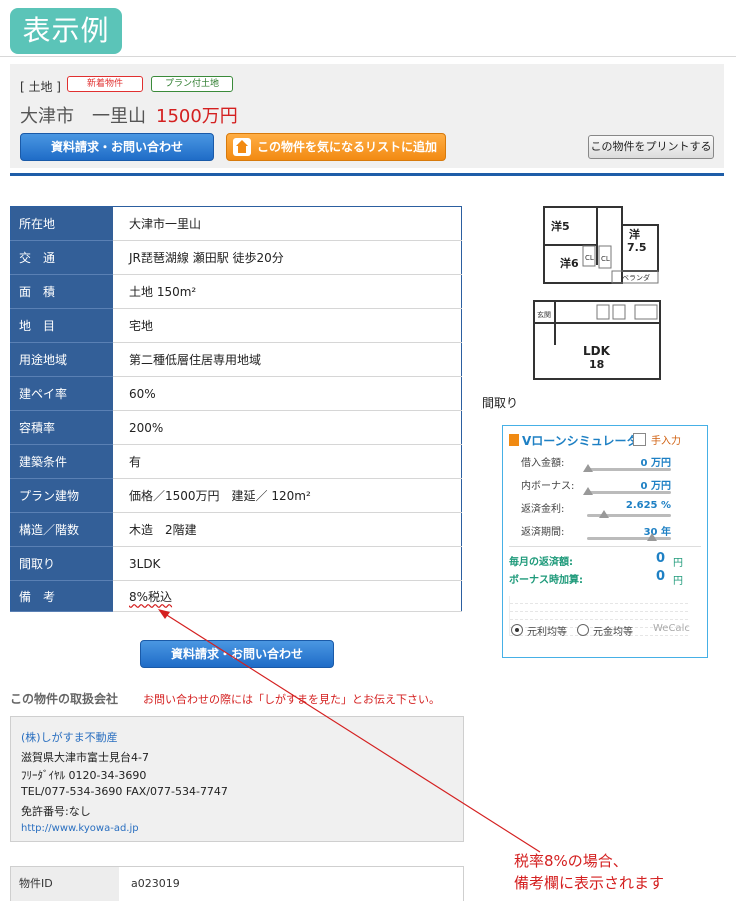 This screenshot has height=901, width=736. Describe the element at coordinates (287, 291) in the screenshot. I see `spec-value: 土地 150m²` at that location.